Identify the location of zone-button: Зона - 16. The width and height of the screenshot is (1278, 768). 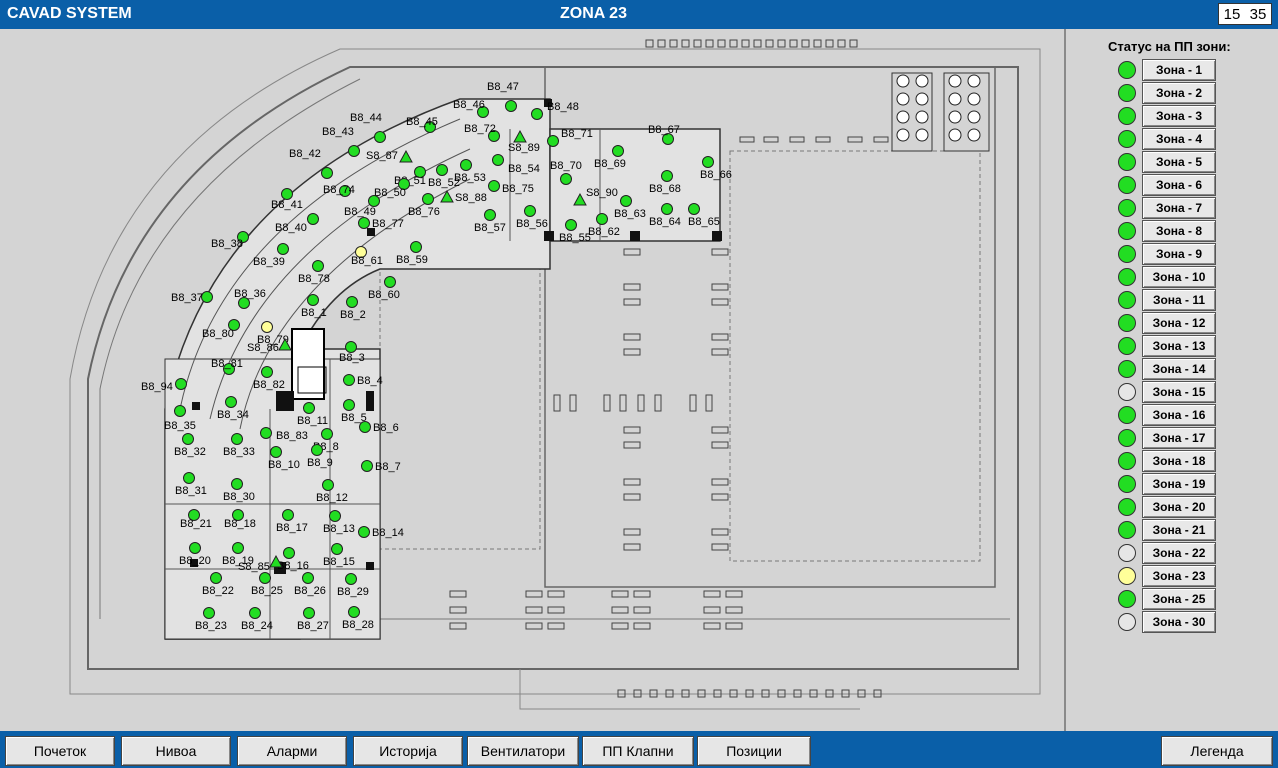
(1179, 415).